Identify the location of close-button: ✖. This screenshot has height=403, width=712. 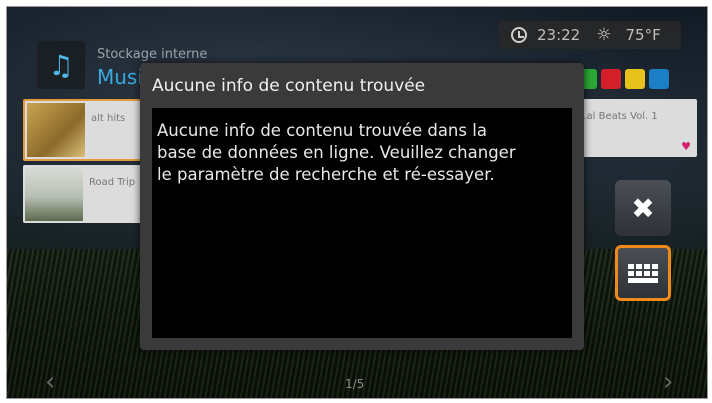
(643, 208).